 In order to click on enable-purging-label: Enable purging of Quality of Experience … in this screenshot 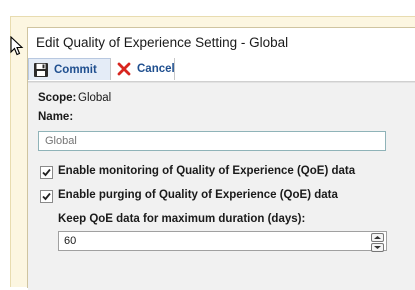, I will do `click(198, 195)`.